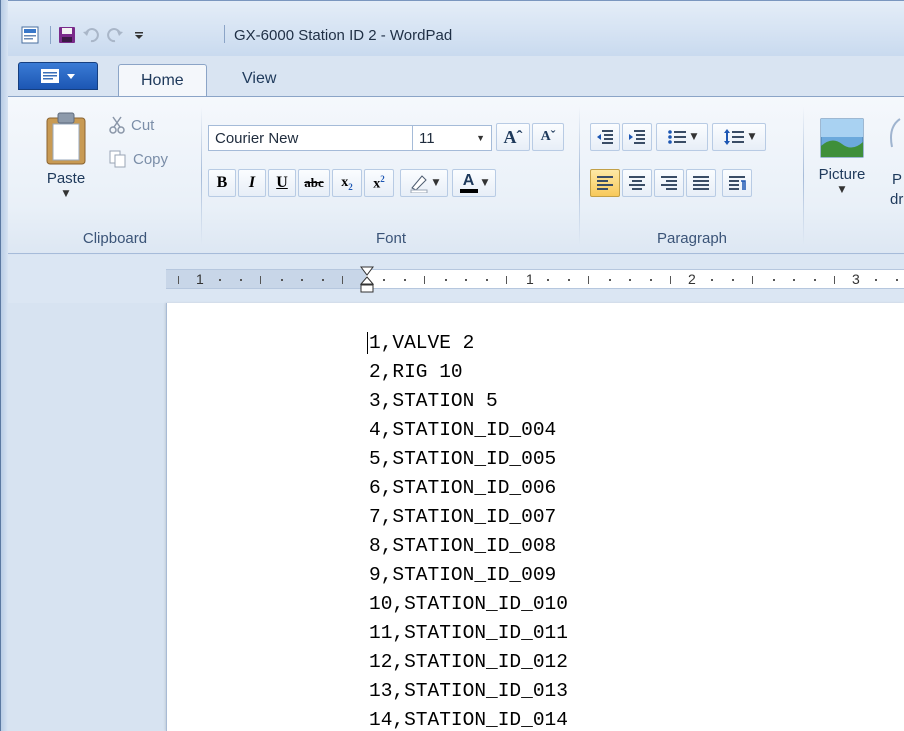  I want to click on document-line: 2,RIG 10, so click(468, 372).